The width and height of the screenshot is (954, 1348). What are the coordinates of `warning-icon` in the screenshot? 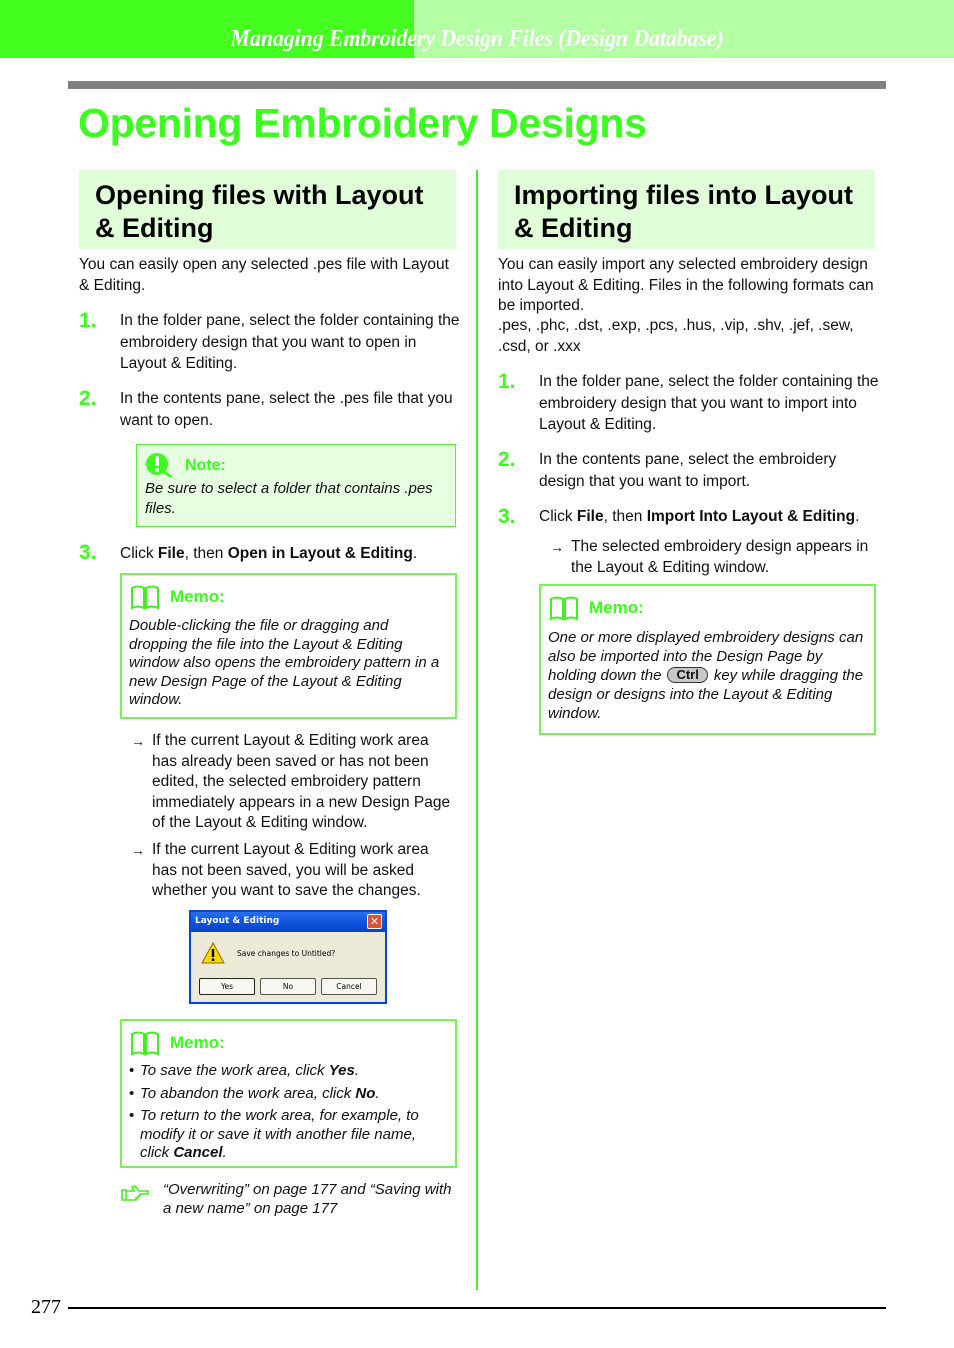 It's located at (213, 953).